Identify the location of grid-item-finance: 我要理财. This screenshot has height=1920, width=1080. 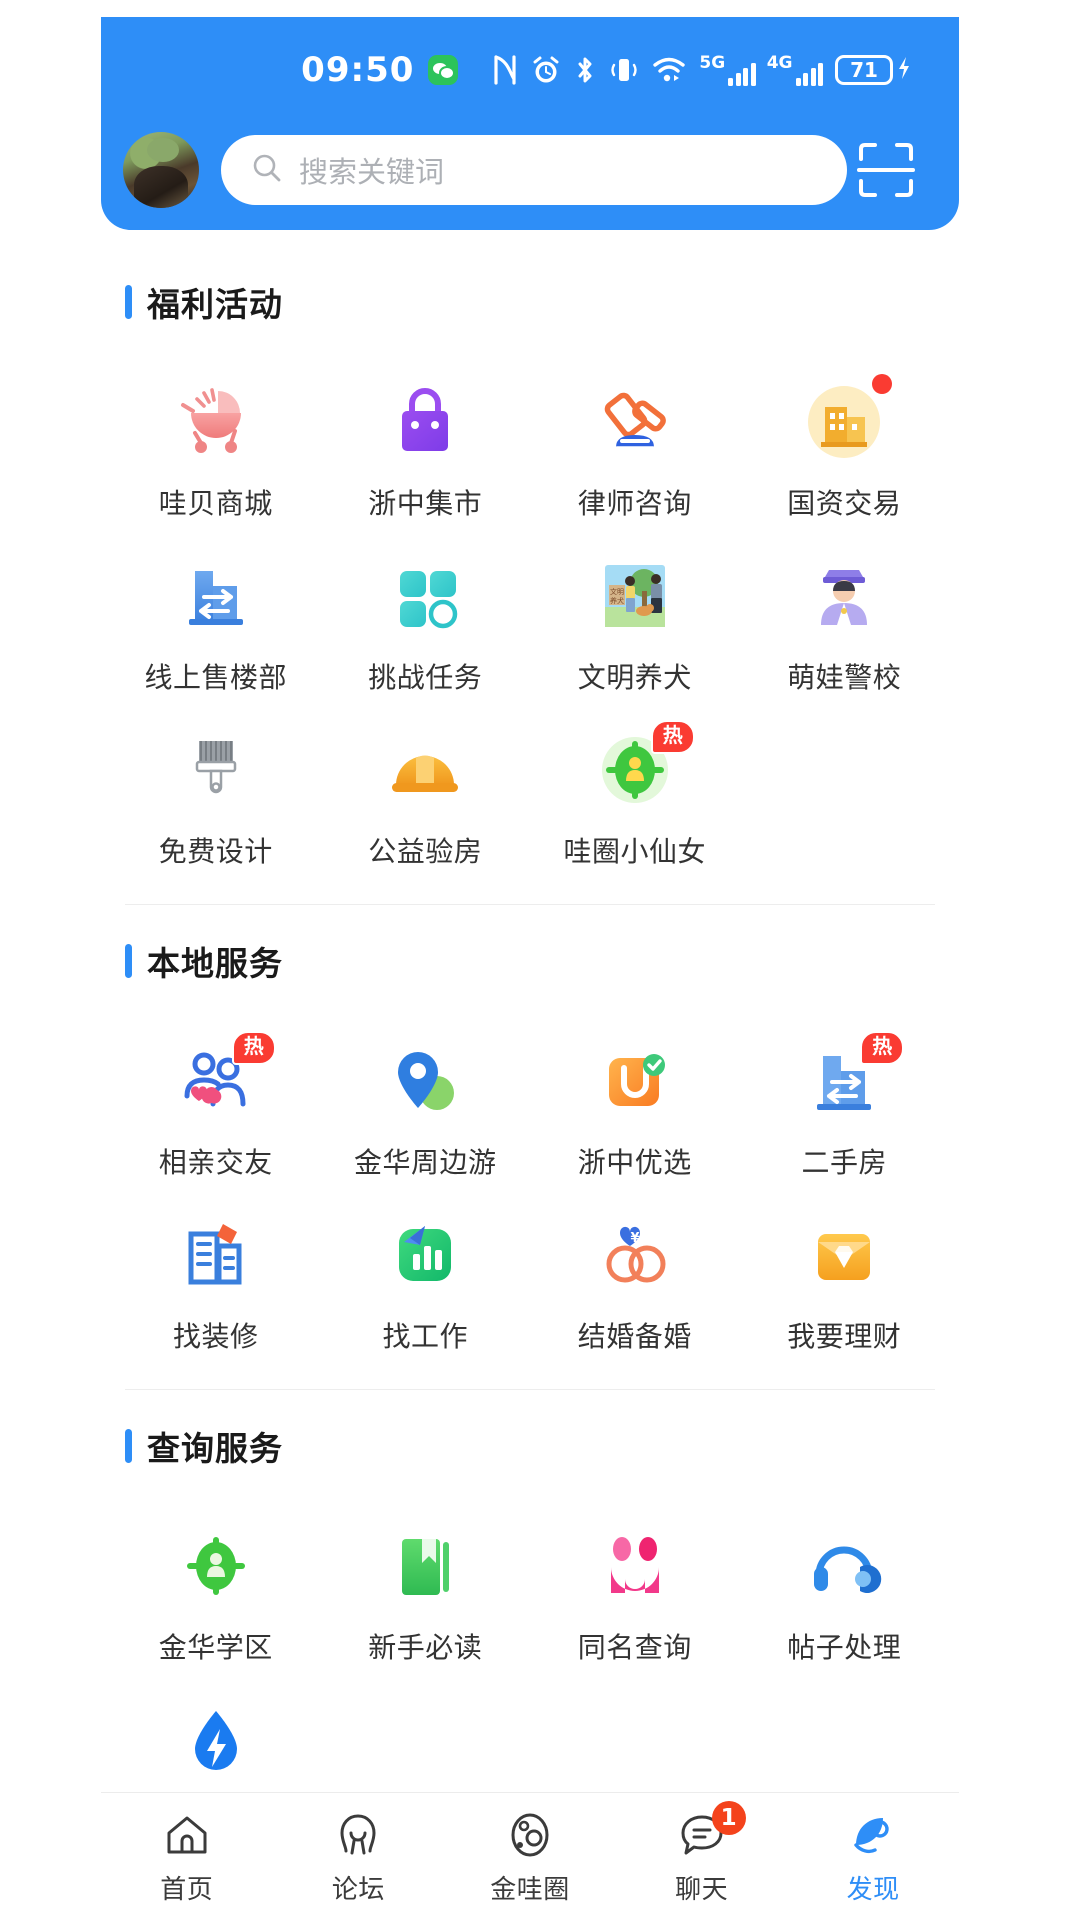
(845, 1274).